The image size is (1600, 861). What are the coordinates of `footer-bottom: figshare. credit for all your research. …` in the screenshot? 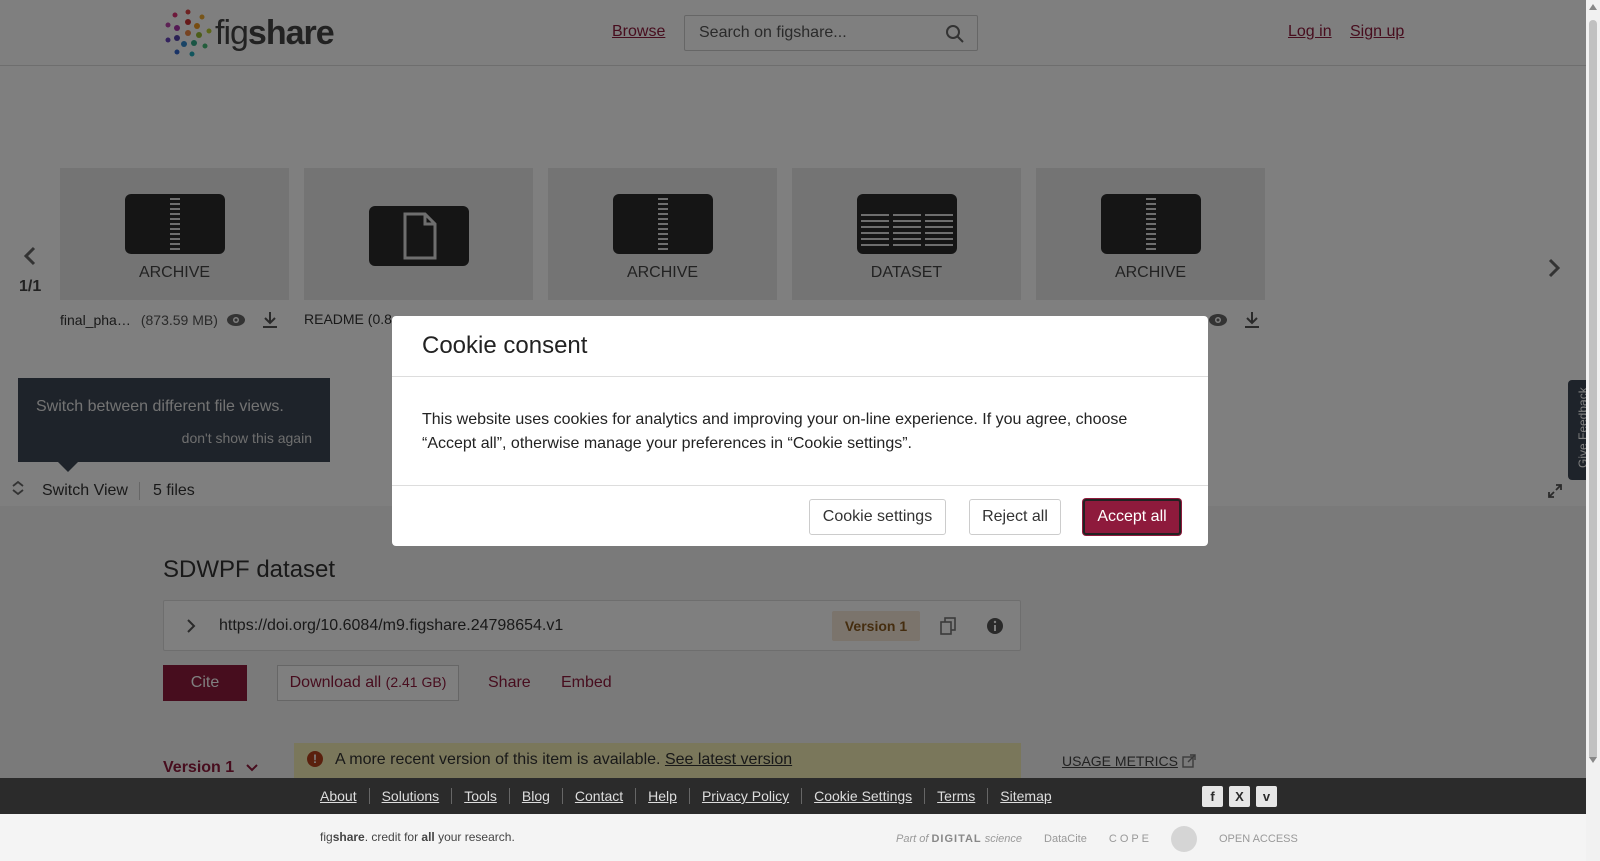 It's located at (793, 837).